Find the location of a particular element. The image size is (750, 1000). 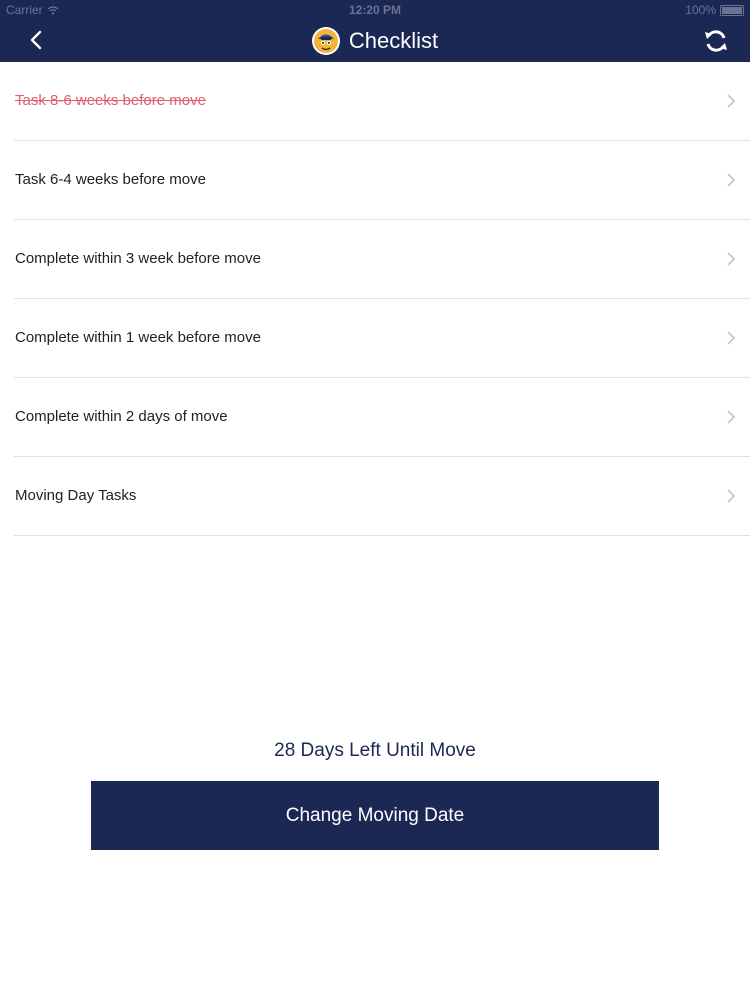

navigation-bar: Carrier 12:20 PM 100% Checklist is located at coordinates (375, 31).